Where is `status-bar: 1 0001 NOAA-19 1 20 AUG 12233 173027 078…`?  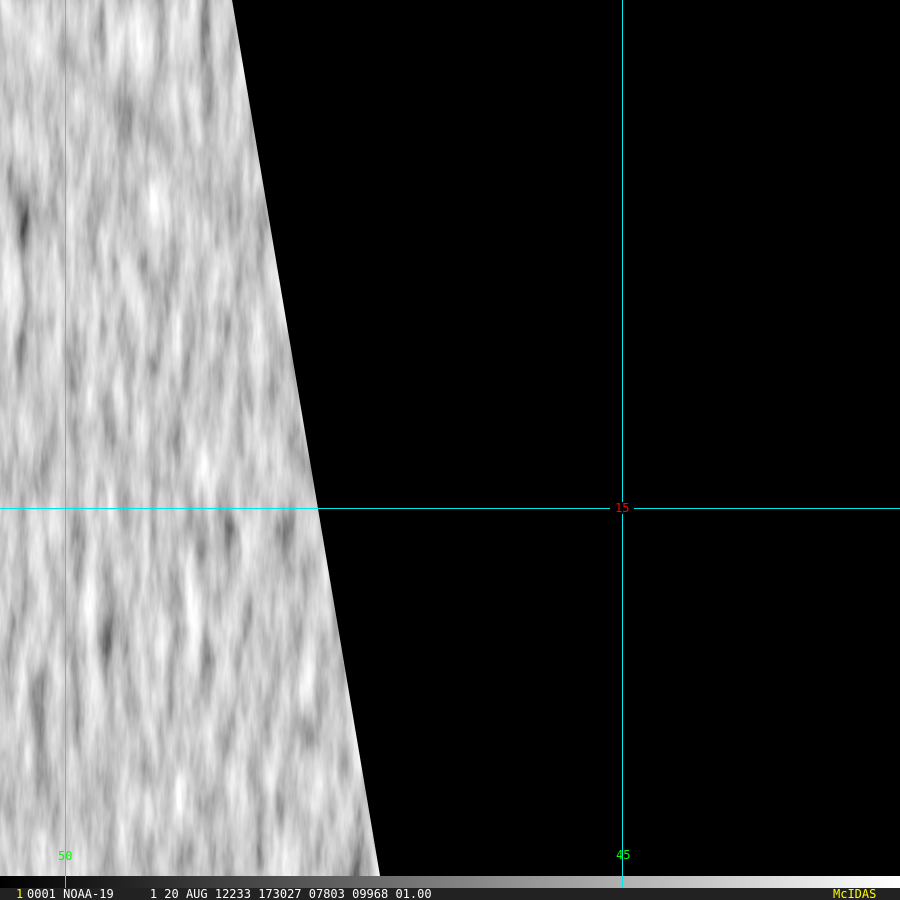 status-bar: 1 0001 NOAA-19 1 20 AUG 12233 173027 078… is located at coordinates (450, 894).